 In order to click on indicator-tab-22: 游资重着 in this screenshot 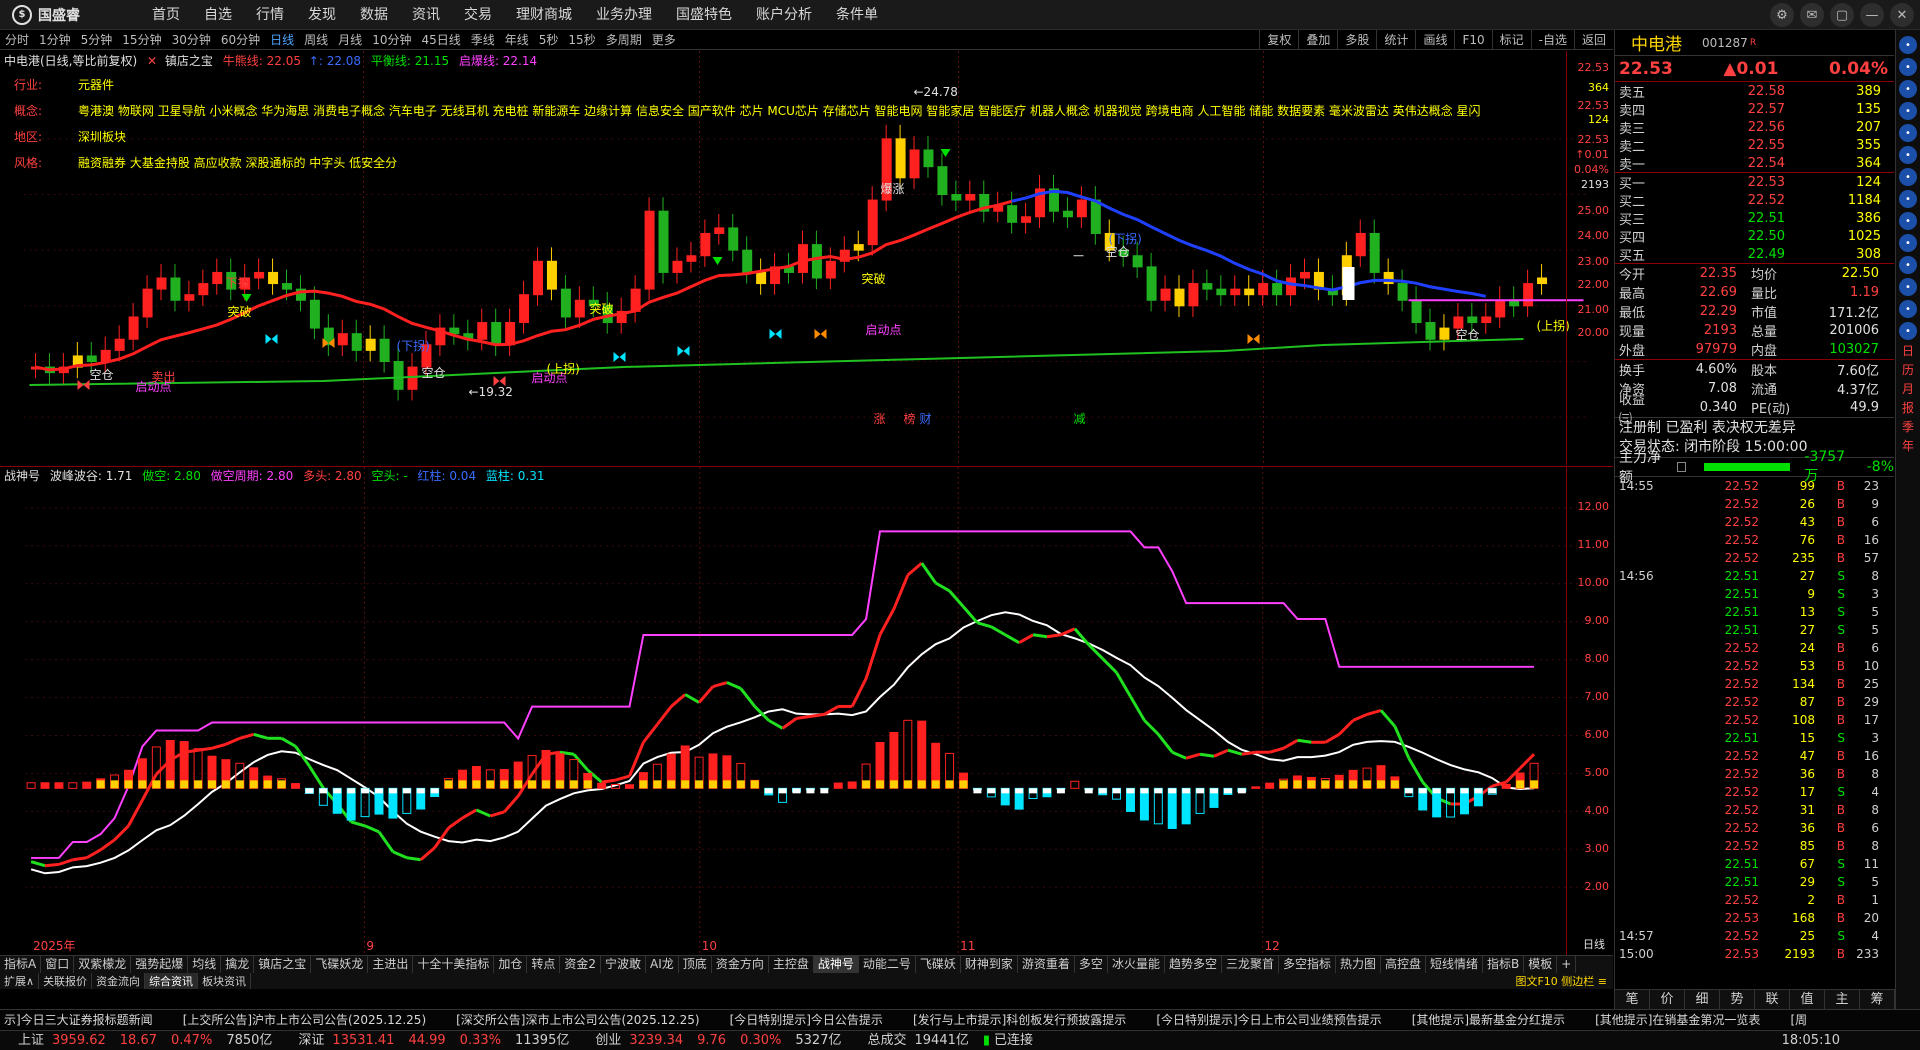, I will do `click(1046, 964)`.